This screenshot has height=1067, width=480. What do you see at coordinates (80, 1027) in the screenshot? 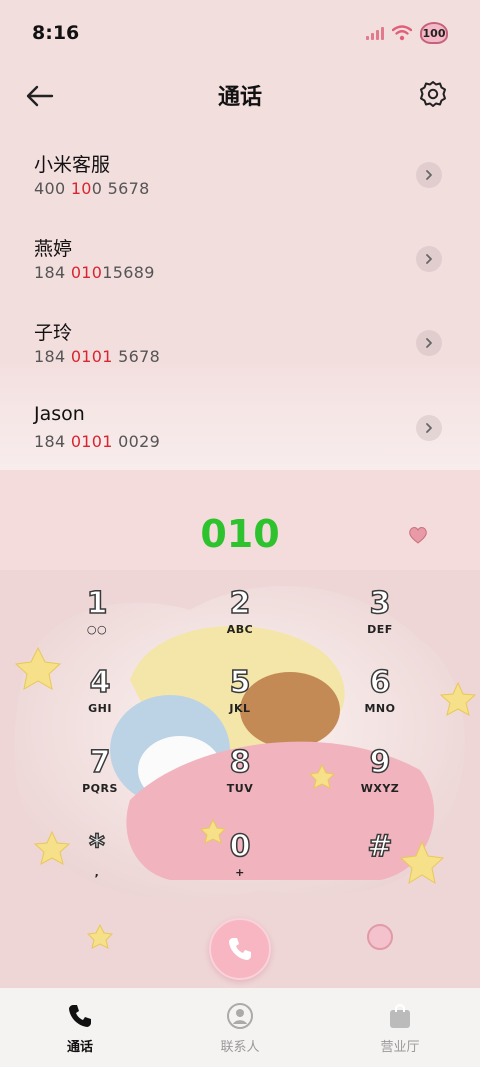
I see `tab-calls: 通话` at bounding box center [80, 1027].